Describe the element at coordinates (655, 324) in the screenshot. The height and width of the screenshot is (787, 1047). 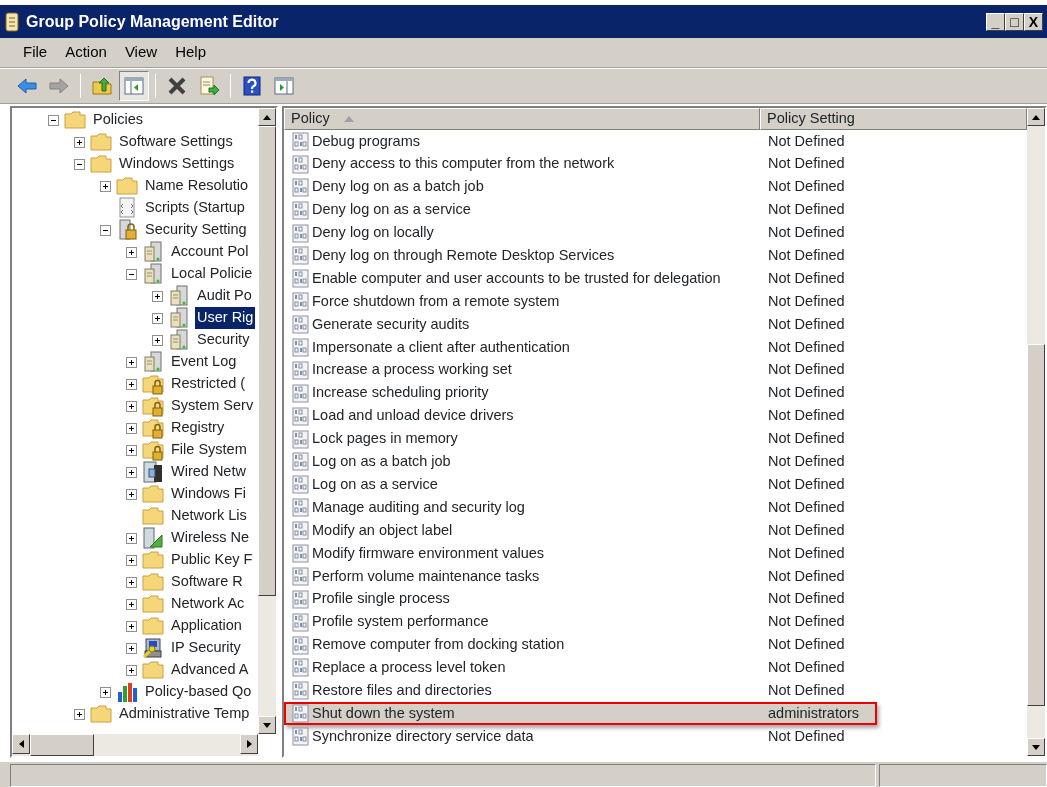
I see `table-row: Generate security audits Not Defined` at that location.